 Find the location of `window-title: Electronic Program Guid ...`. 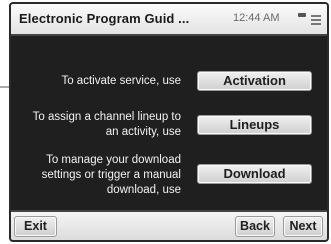

window-title: Electronic Program Guid ... is located at coordinates (104, 18).